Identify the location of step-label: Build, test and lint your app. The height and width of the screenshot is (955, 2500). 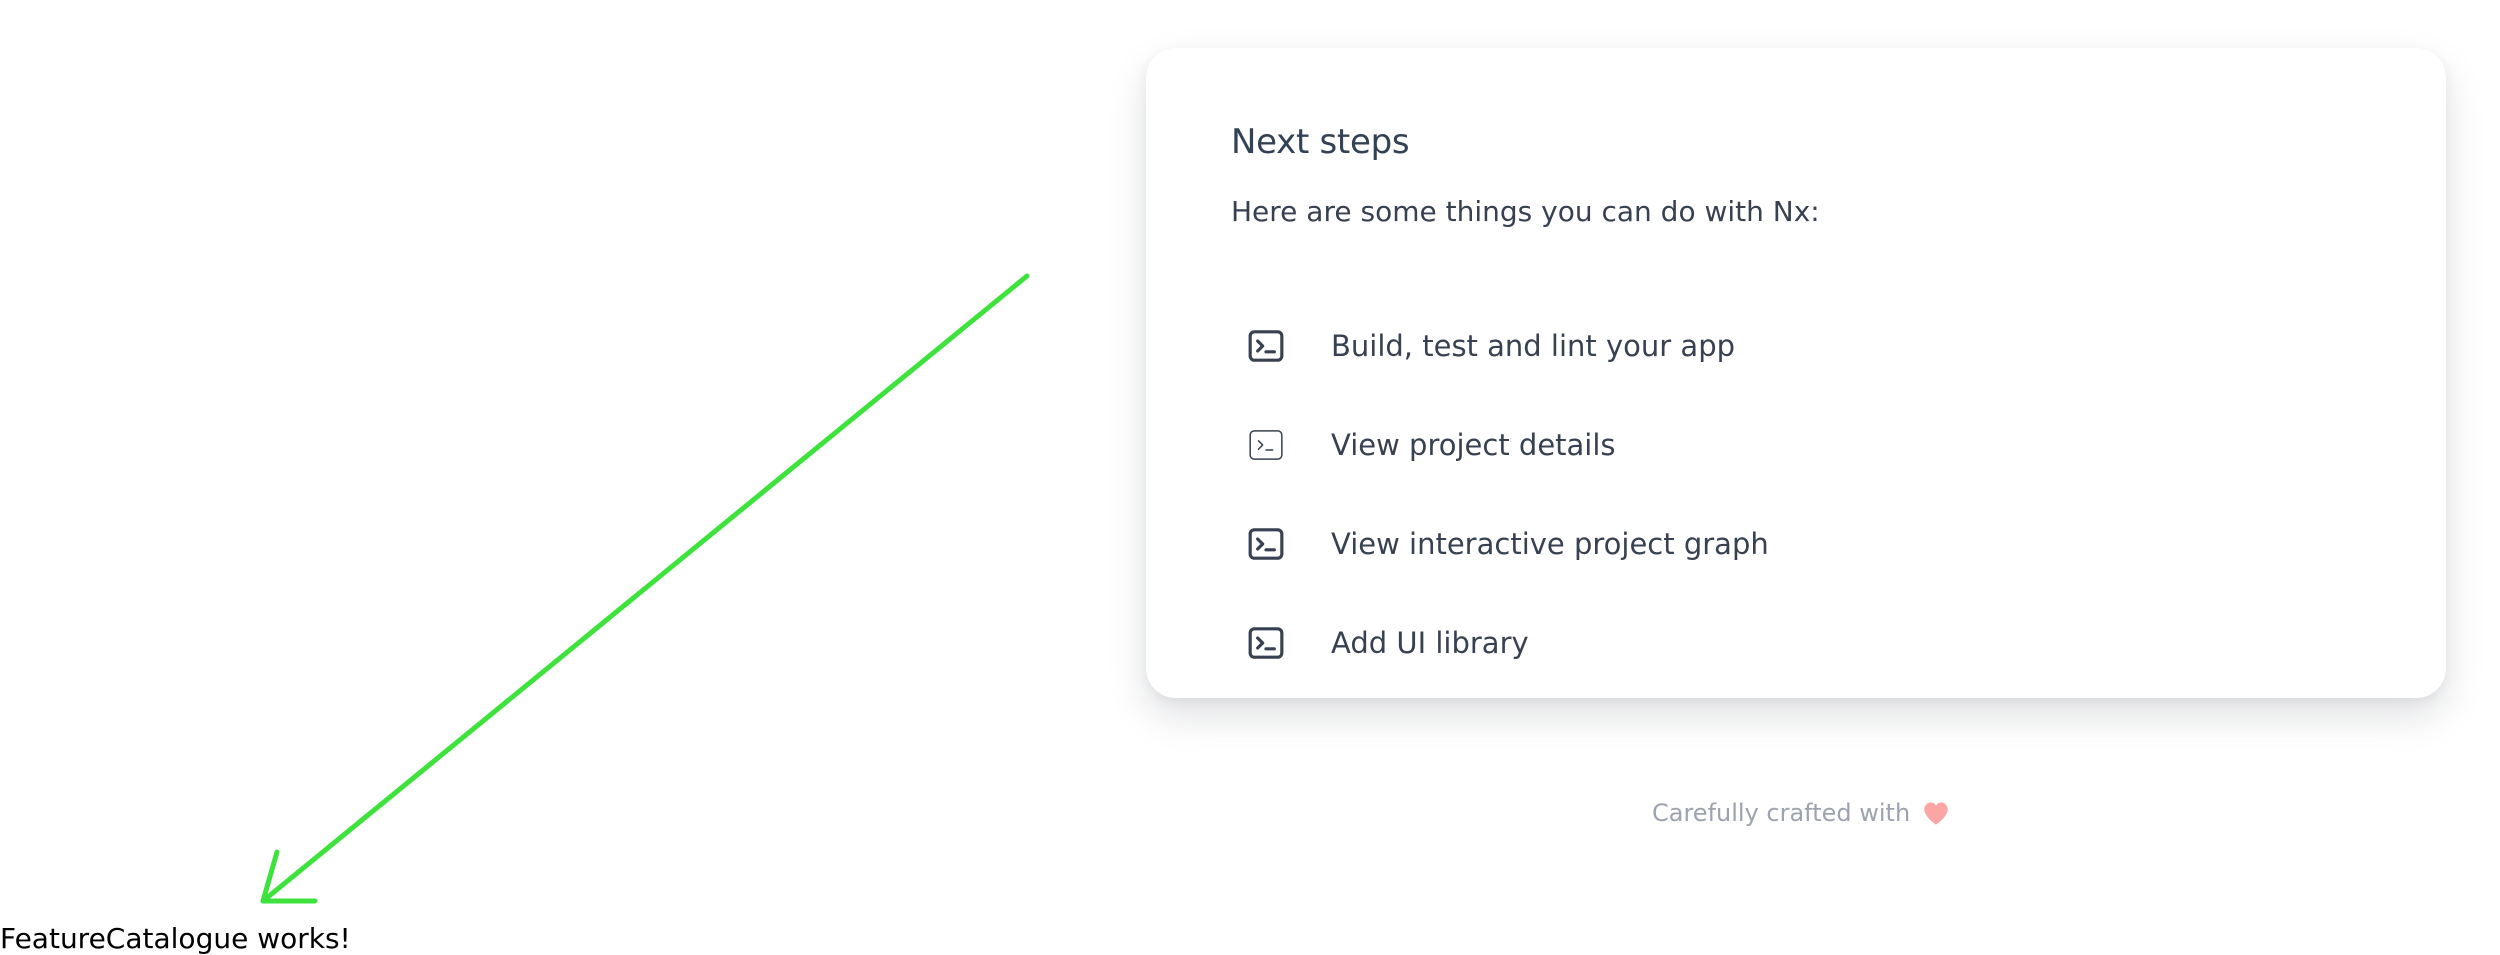
(1533, 346).